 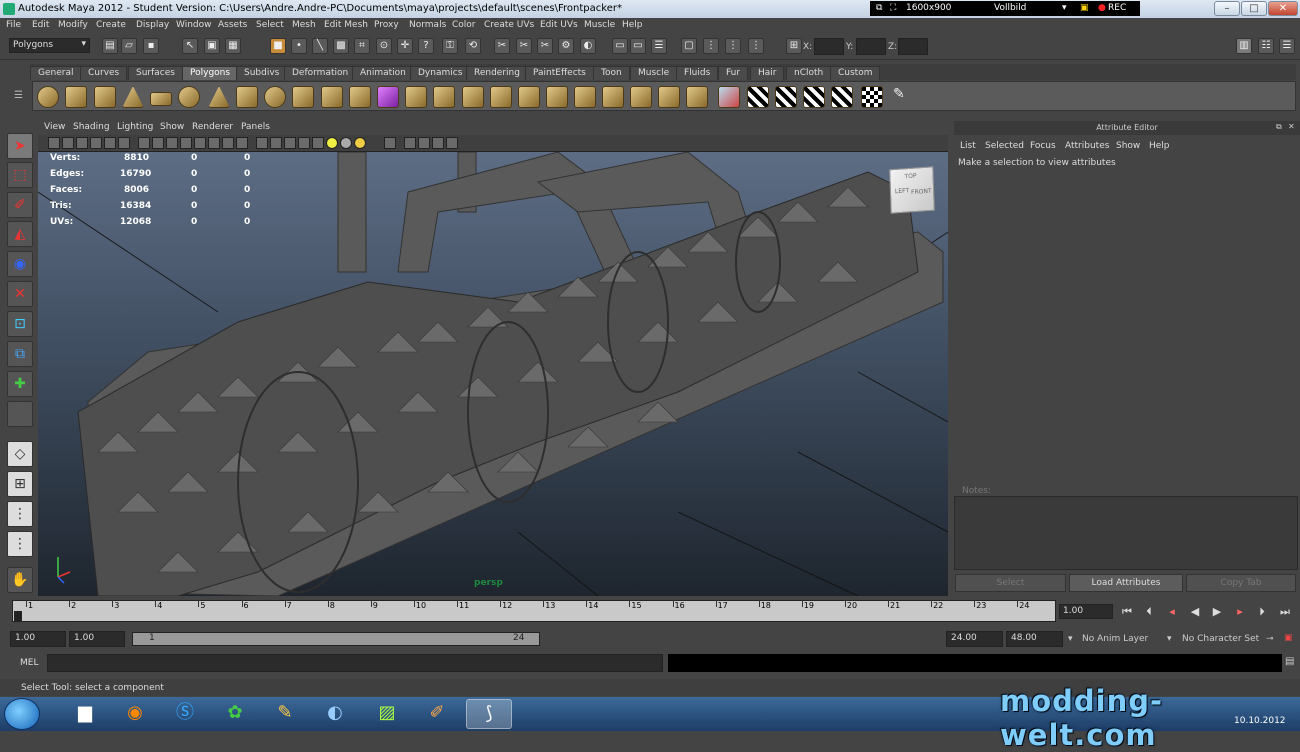 What do you see at coordinates (444, 97) in the screenshot?
I see `extrude-icon` at bounding box center [444, 97].